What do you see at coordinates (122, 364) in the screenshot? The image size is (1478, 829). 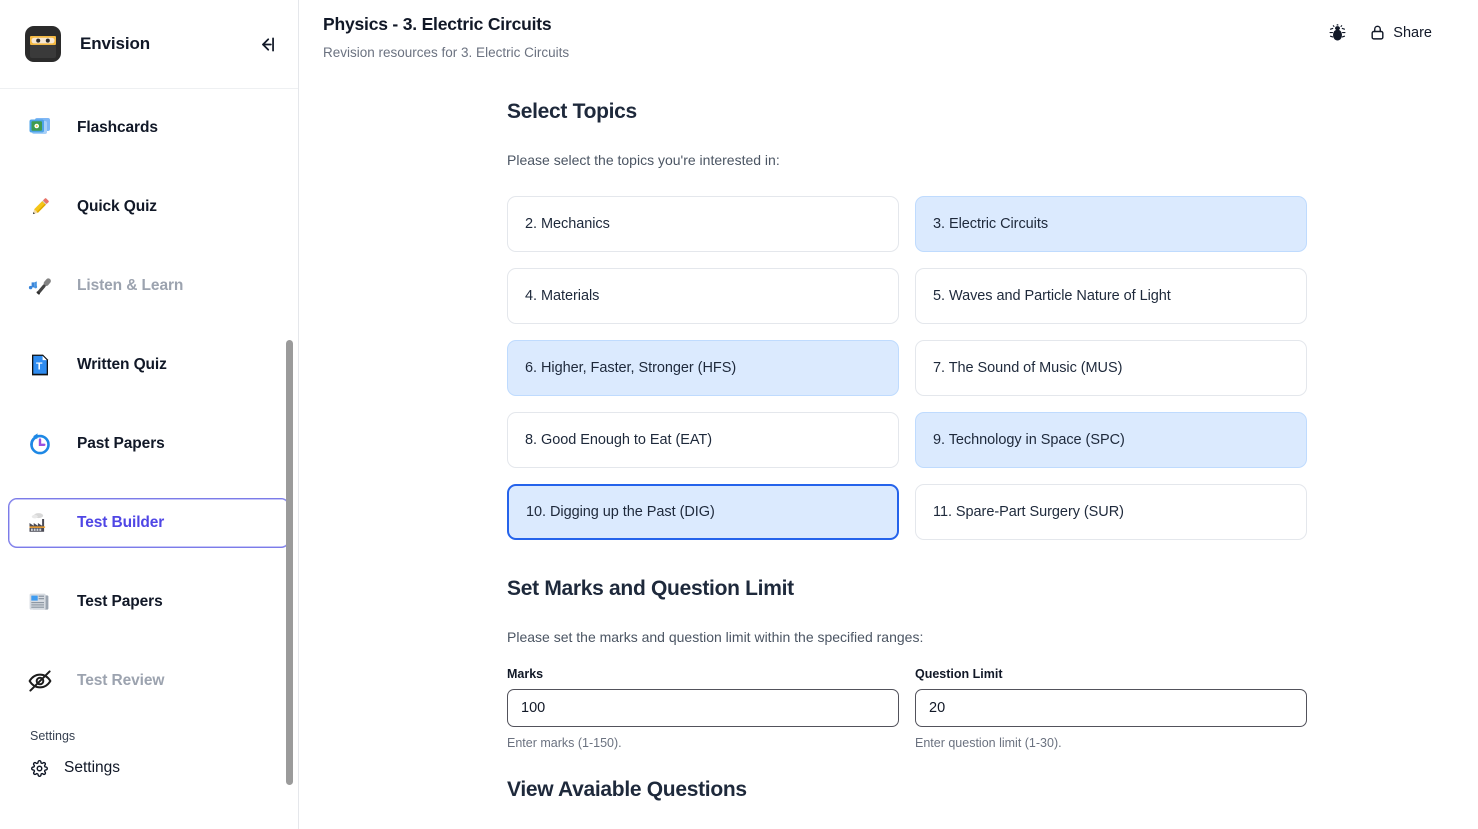 I see `sidebar-item-label: Written Quiz` at bounding box center [122, 364].